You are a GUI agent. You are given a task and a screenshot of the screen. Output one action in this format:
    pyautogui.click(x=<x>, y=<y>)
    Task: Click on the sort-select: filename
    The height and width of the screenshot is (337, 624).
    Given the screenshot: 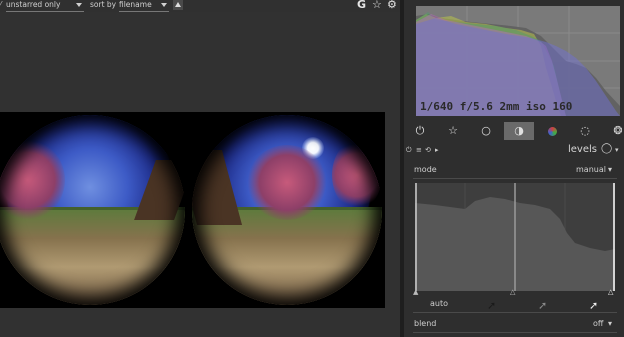 What is the action you would take?
    pyautogui.click(x=144, y=6)
    